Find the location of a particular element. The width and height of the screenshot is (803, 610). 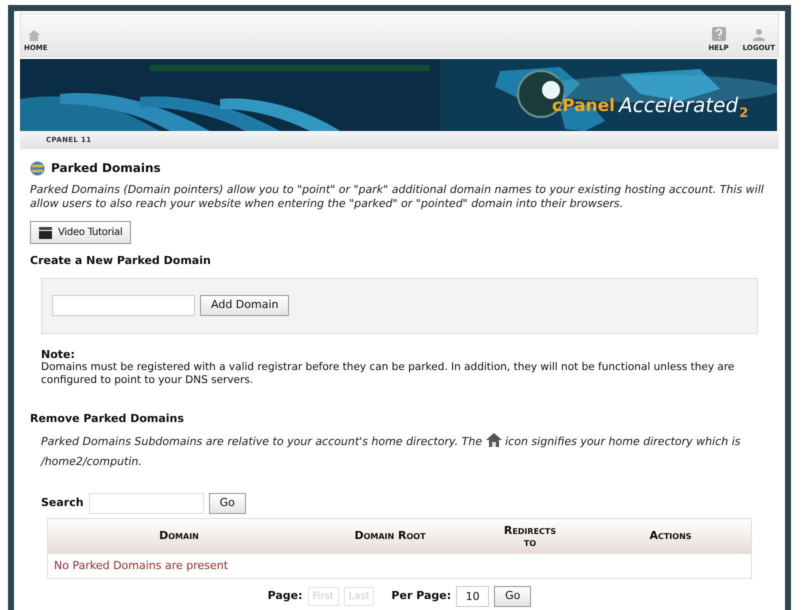

page-label: Page: is located at coordinates (285, 596).